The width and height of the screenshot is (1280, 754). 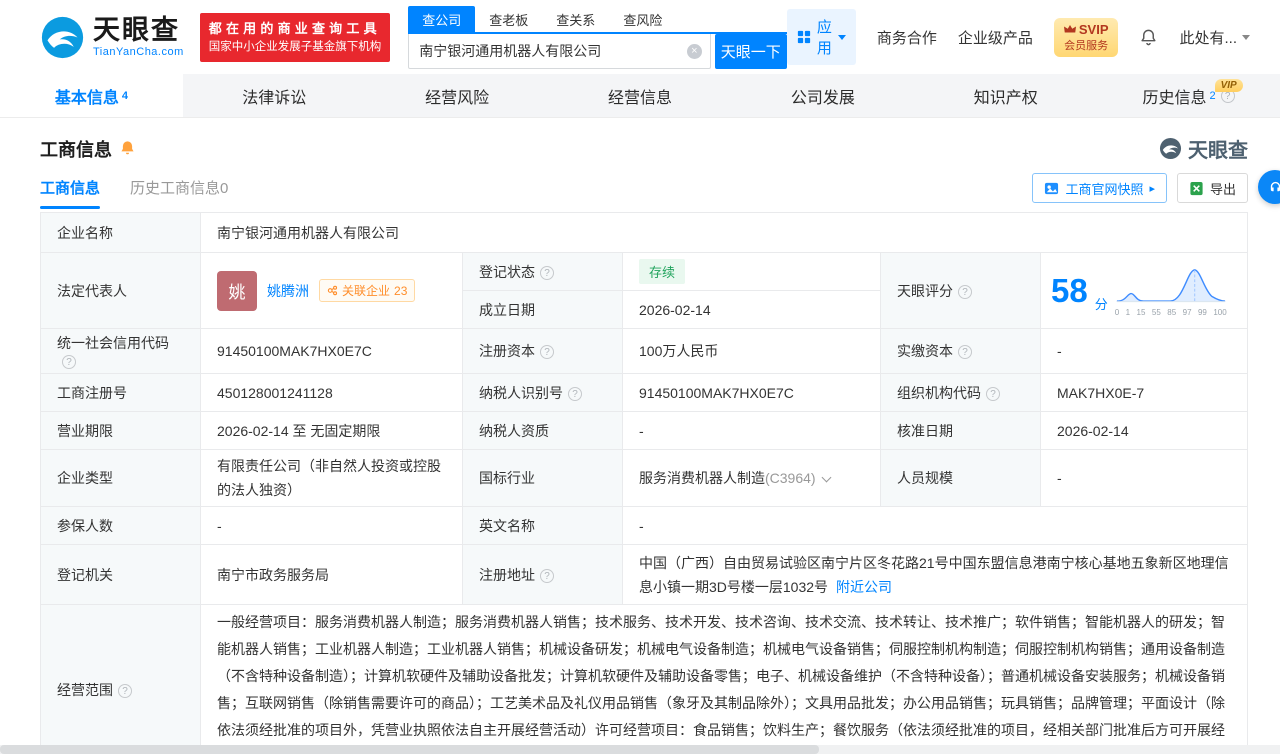 I want to click on reg-capital-value: 100万人民币, so click(x=751, y=351).